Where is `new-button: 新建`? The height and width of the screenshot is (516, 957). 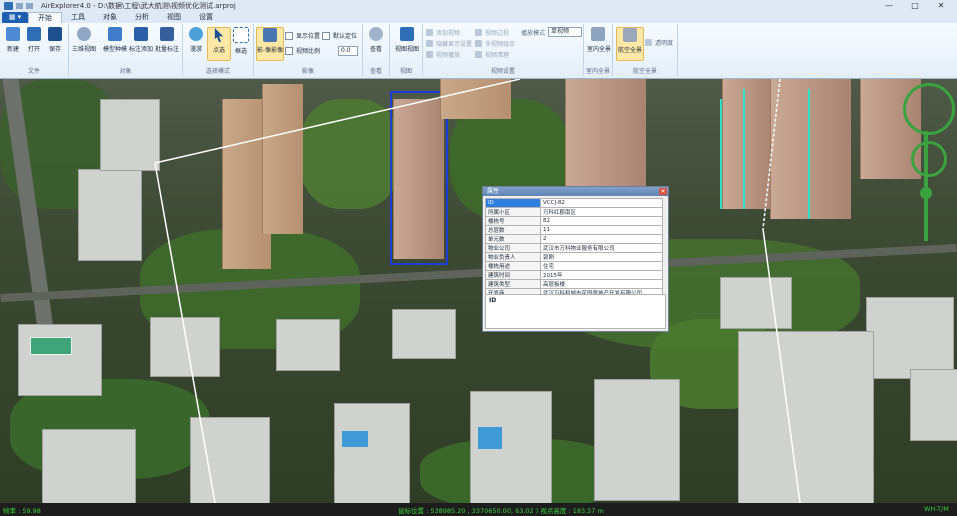
new-button: 新建 is located at coordinates (13, 40).